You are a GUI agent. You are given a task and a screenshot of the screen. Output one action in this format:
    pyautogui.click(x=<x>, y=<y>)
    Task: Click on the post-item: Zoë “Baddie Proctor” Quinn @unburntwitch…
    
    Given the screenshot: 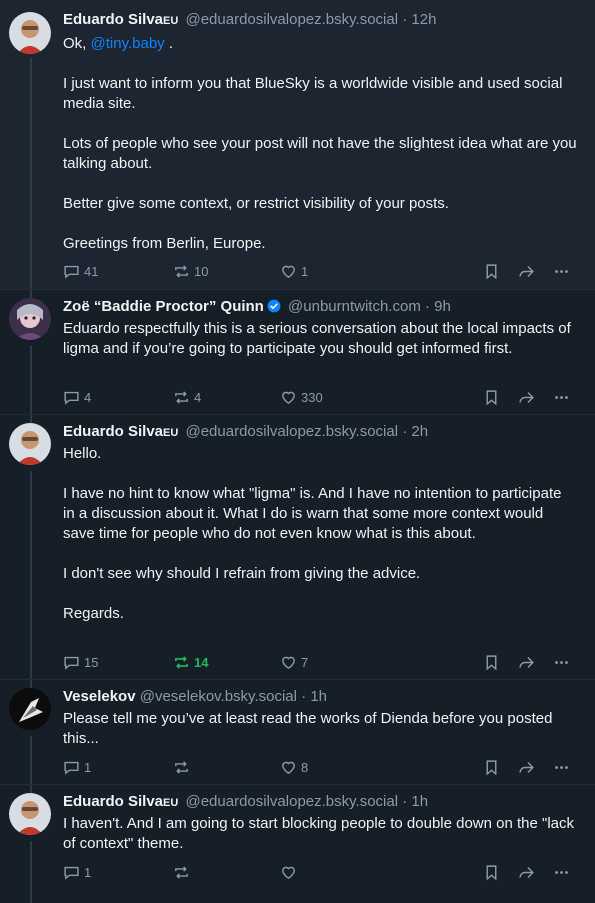 What is the action you would take?
    pyautogui.click(x=297, y=352)
    